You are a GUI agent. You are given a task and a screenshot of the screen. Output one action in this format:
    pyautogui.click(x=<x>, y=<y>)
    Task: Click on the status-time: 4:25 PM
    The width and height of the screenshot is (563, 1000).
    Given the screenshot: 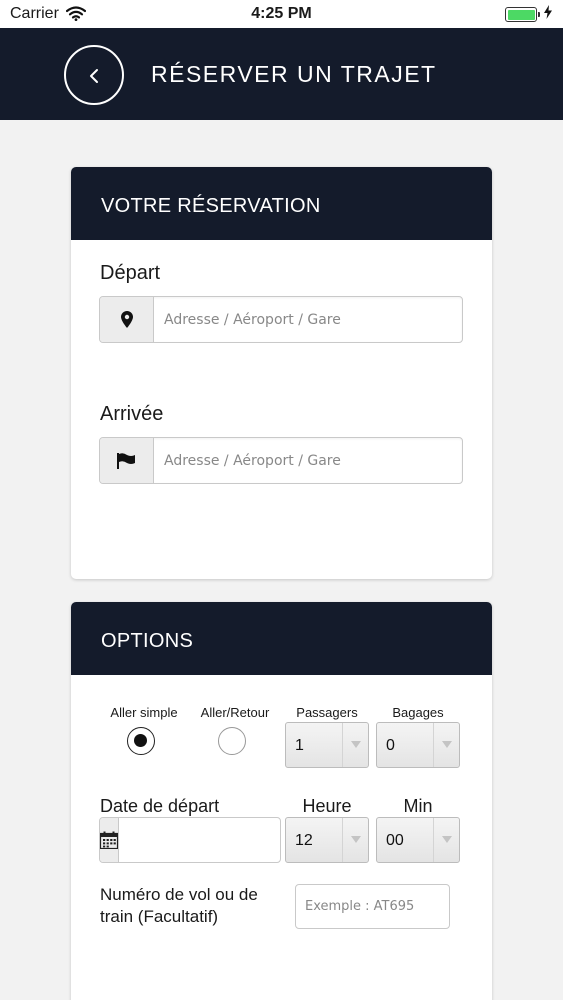 What is the action you would take?
    pyautogui.click(x=281, y=13)
    